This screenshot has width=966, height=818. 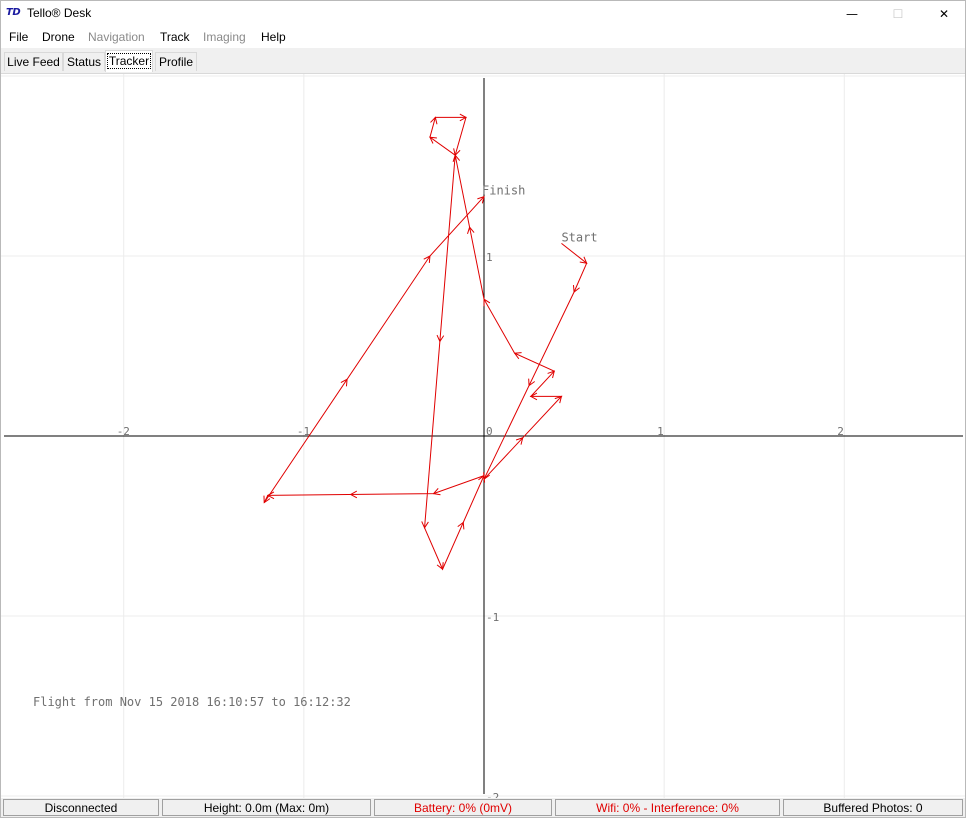 I want to click on tab-profile: Profile, so click(x=176, y=61).